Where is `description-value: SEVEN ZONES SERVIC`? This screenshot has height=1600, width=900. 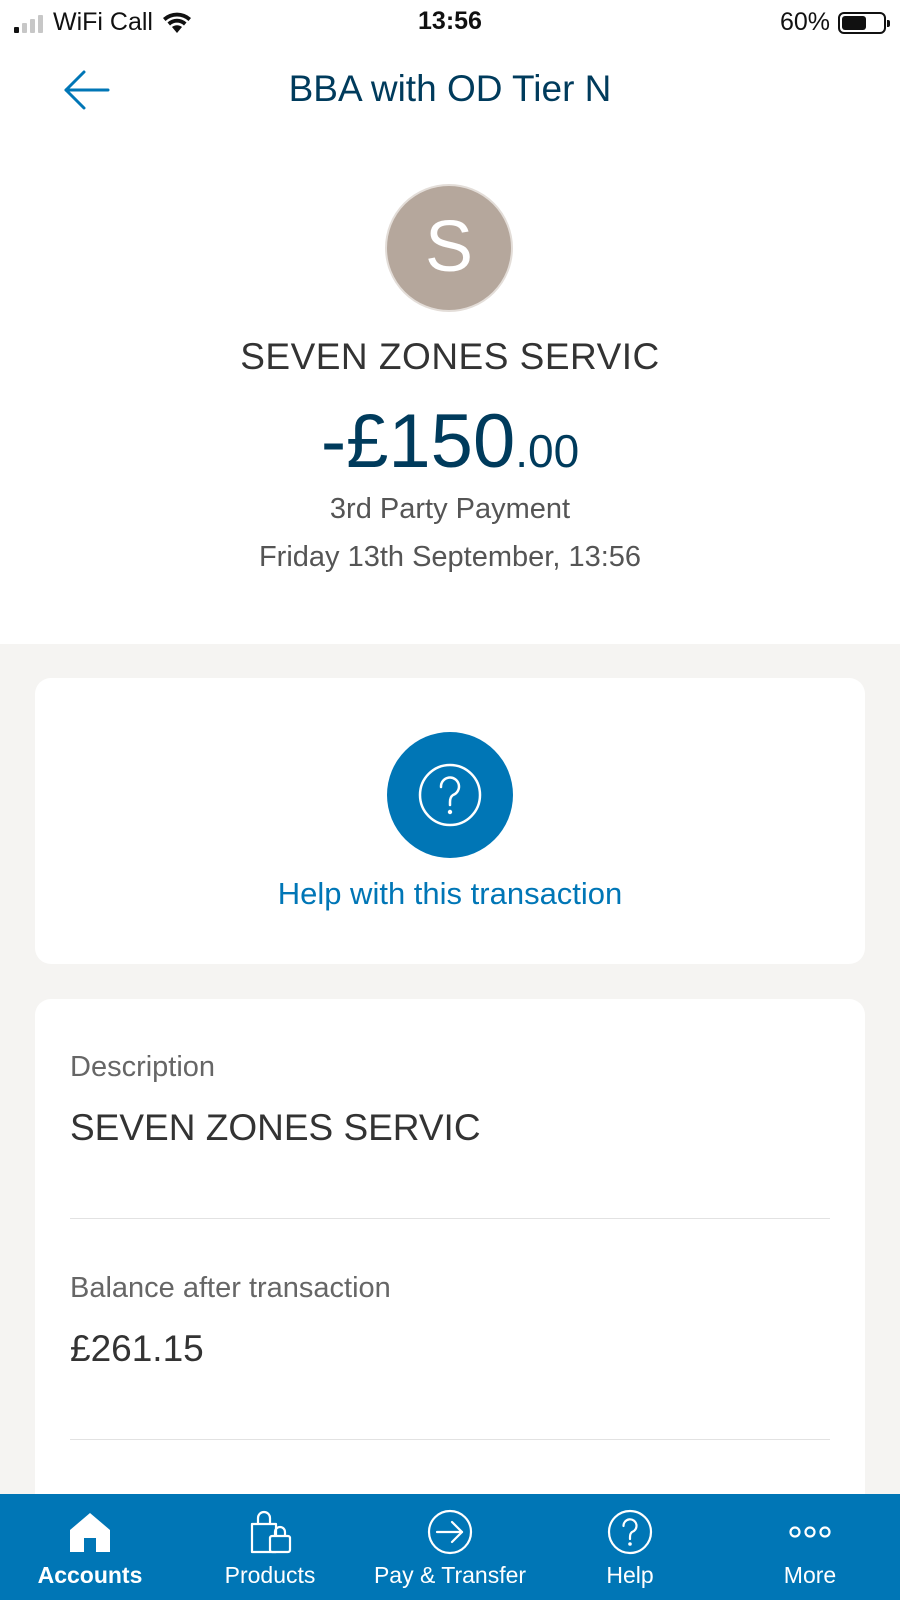
description-value: SEVEN ZONES SERVIC is located at coordinates (275, 1127).